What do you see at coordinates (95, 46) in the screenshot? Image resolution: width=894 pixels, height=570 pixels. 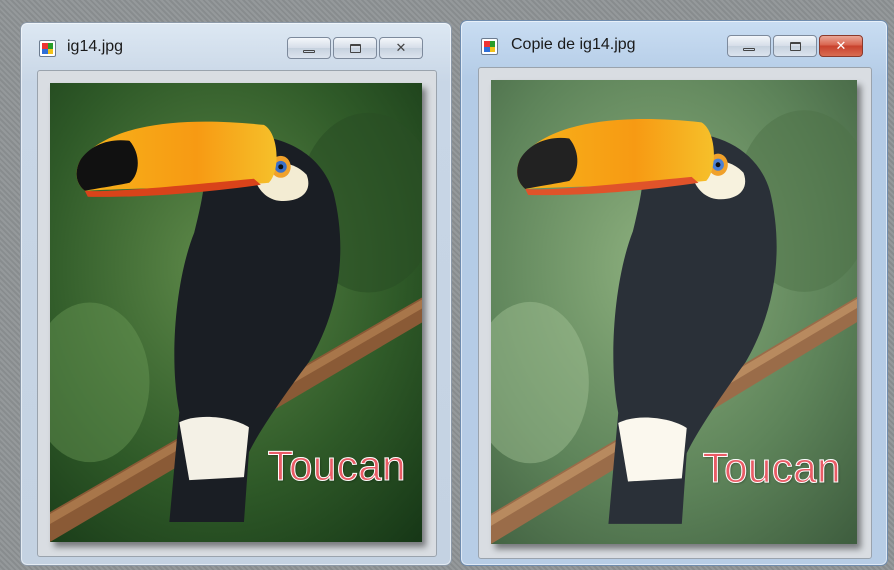 I see `window-title: ig14.jpg` at bounding box center [95, 46].